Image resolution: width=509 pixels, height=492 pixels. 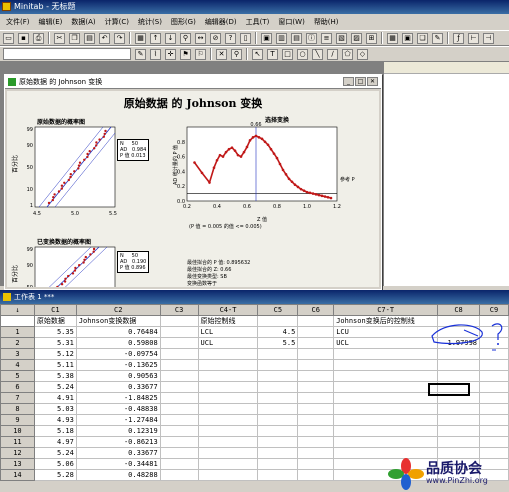 I want to click on row-header: 14, so click(x=17, y=475).